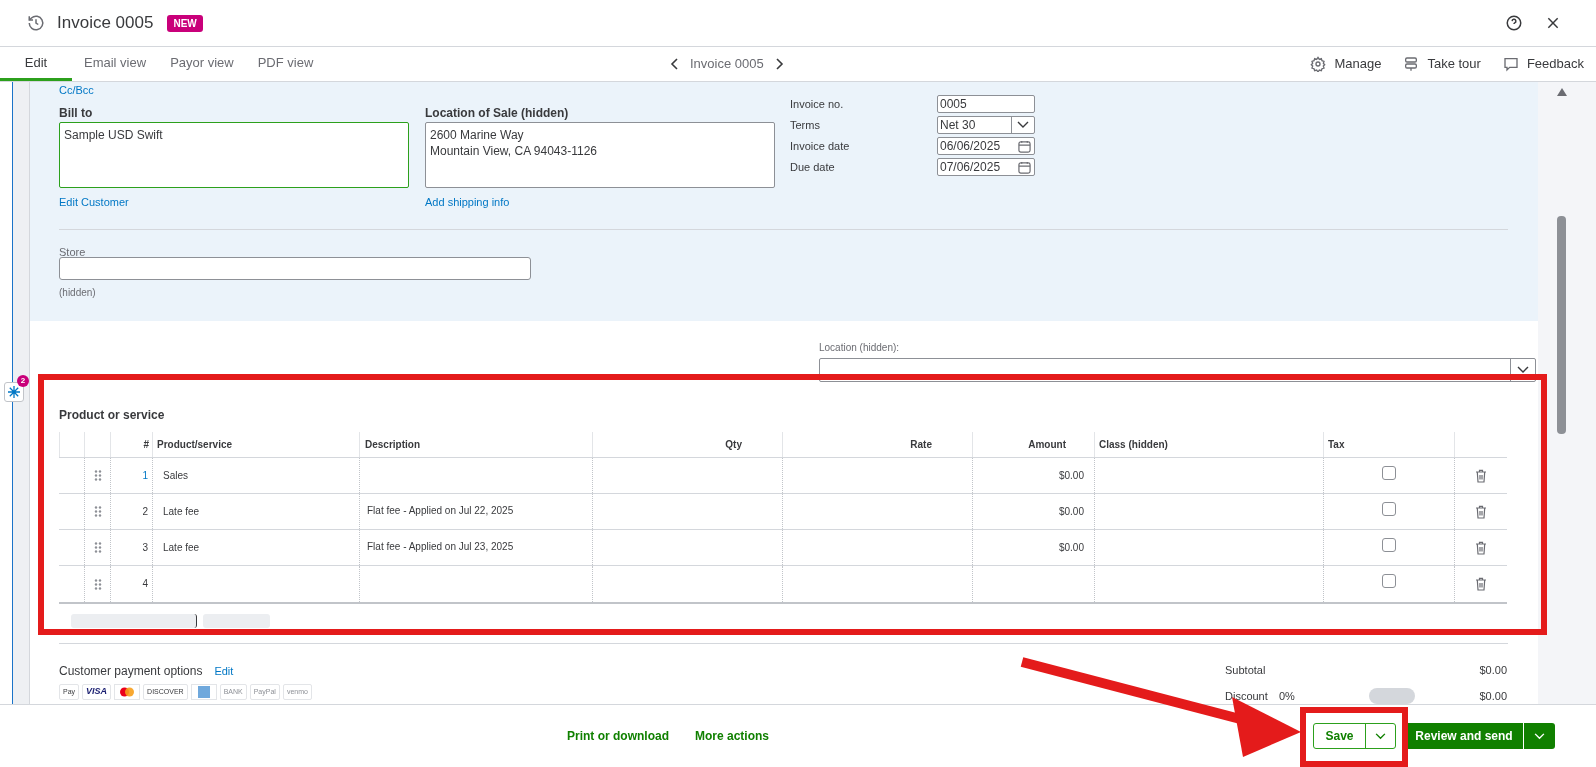  What do you see at coordinates (94, 202) in the screenshot?
I see `edit-customer-link: Edit Customer` at bounding box center [94, 202].